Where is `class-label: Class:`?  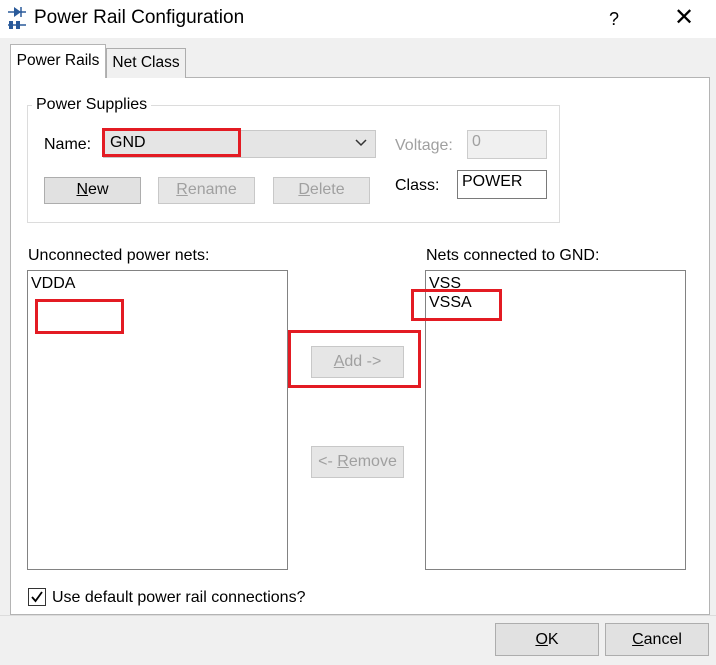 class-label: Class: is located at coordinates (417, 185).